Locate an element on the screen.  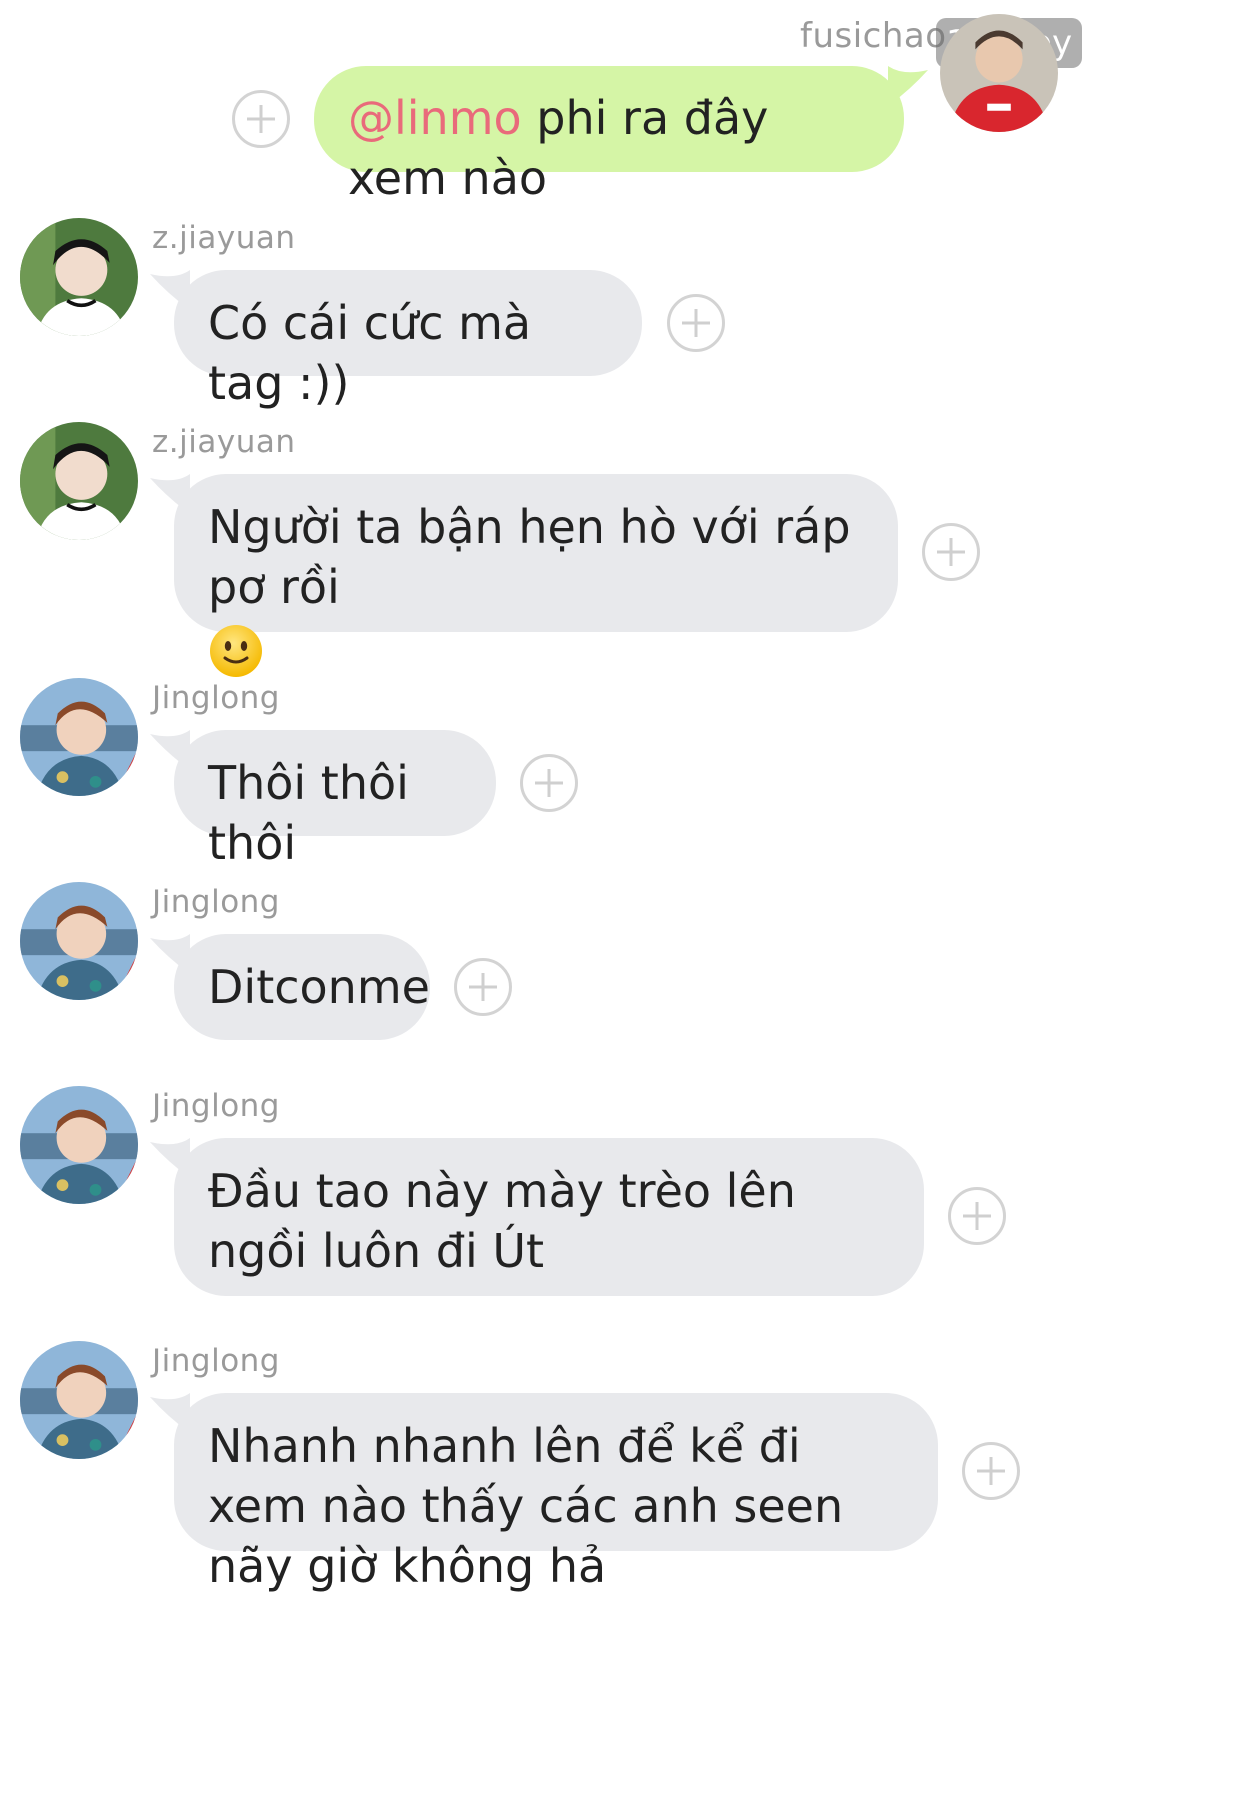
message-bubble: Ditconme is located at coordinates (302, 987).